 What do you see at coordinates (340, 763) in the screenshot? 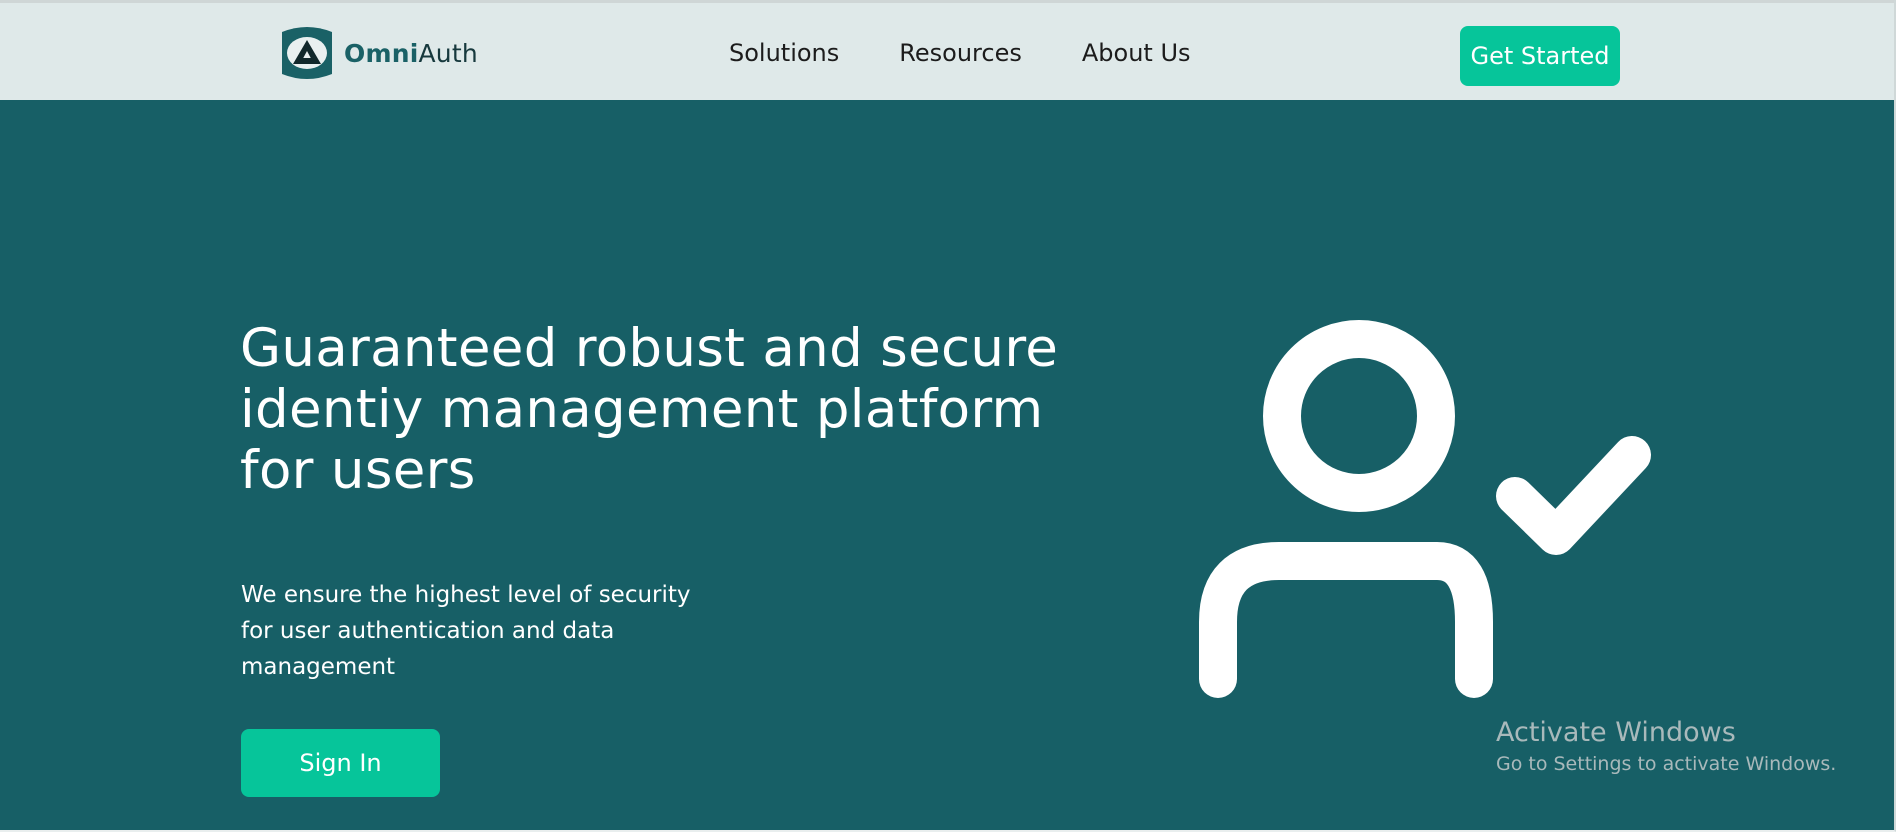
I see `sign-in-button: Sign In` at bounding box center [340, 763].